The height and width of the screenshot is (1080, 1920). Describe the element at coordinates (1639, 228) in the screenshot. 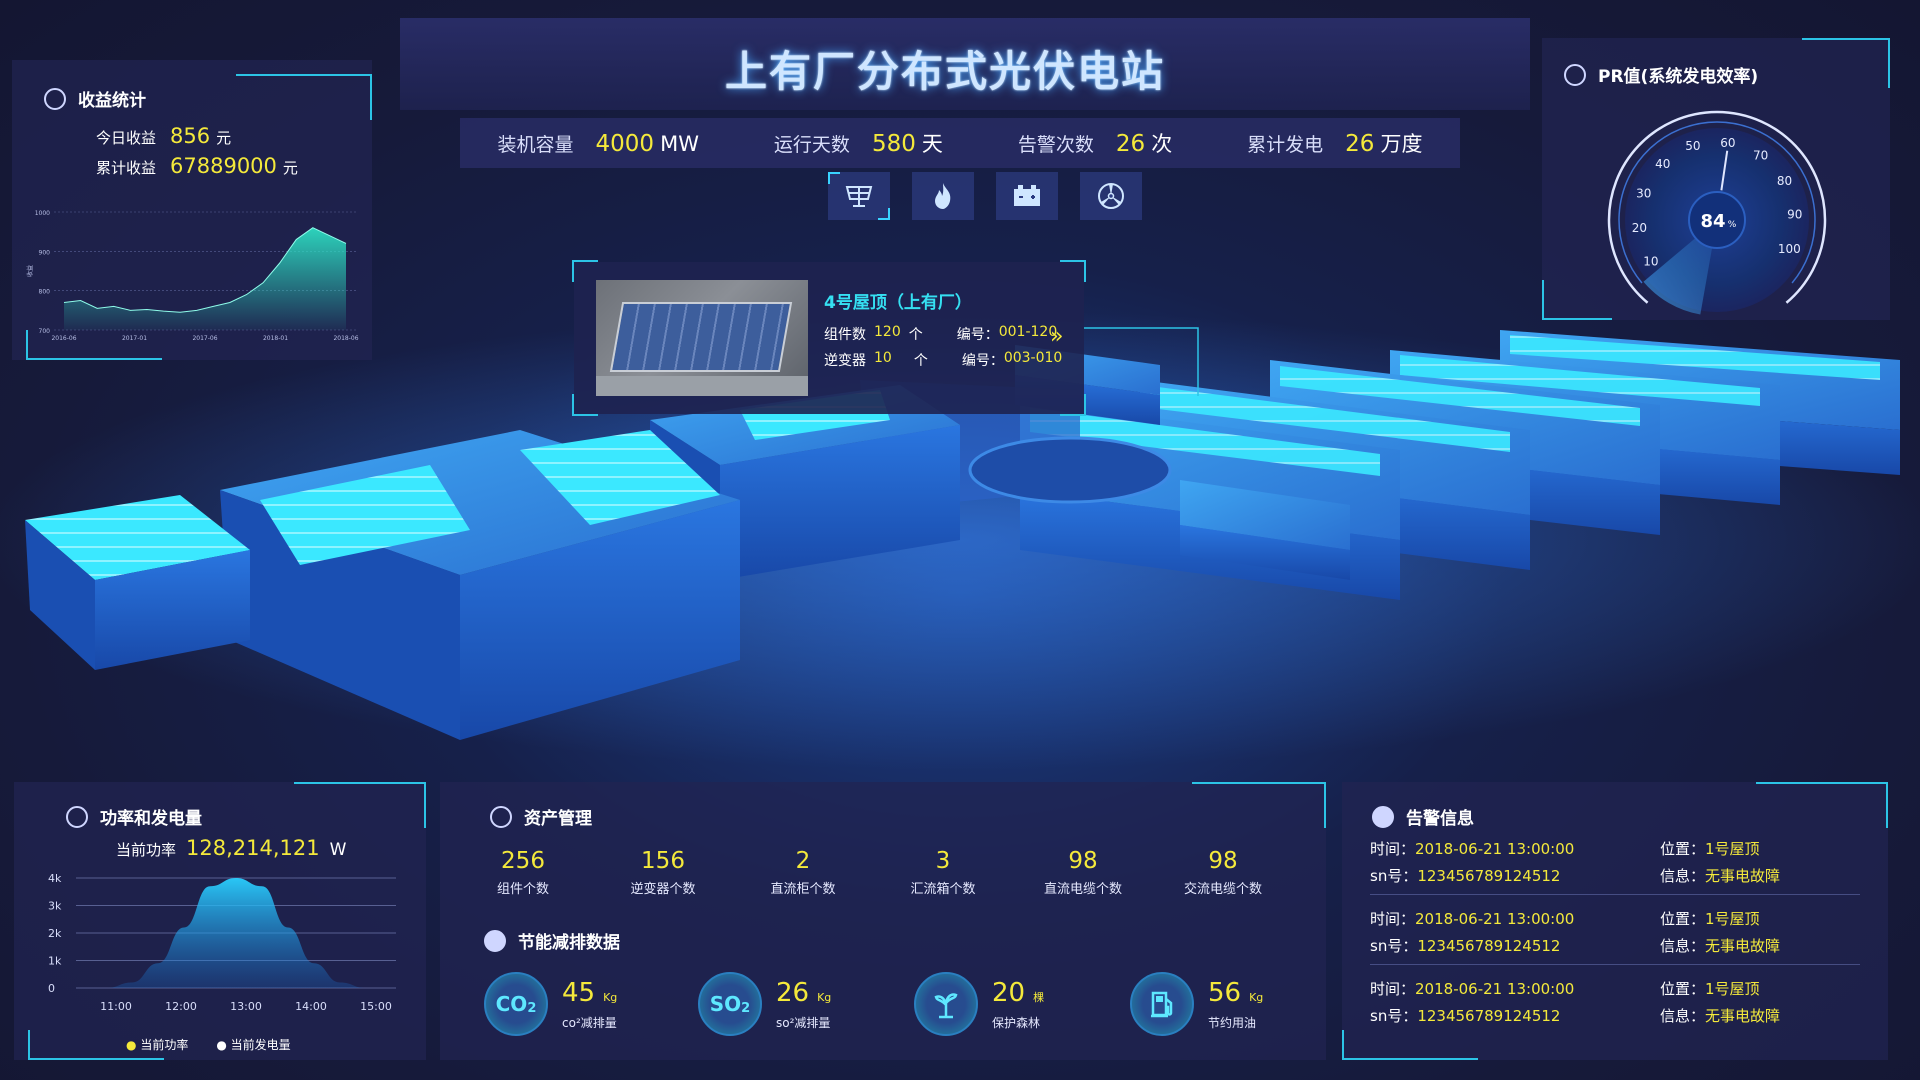

I see `gauge-tick-label: 20` at that location.